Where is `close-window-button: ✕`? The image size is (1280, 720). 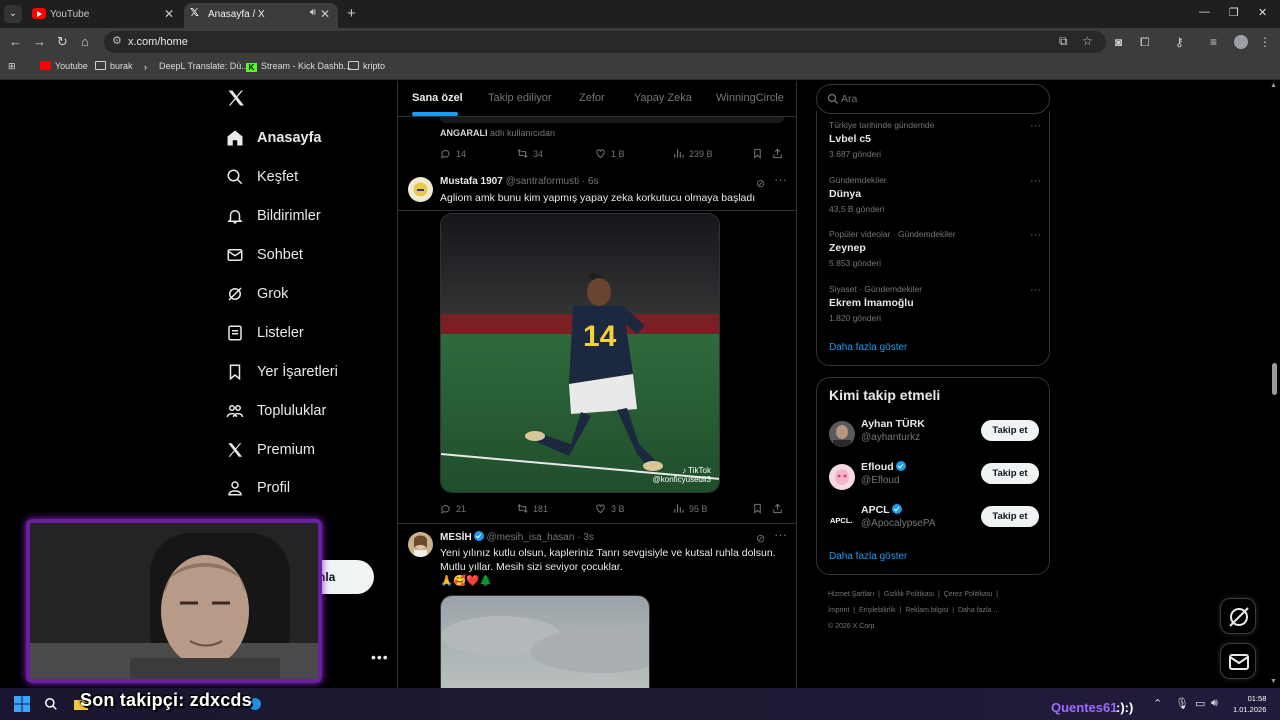 close-window-button: ✕ is located at coordinates (1262, 12).